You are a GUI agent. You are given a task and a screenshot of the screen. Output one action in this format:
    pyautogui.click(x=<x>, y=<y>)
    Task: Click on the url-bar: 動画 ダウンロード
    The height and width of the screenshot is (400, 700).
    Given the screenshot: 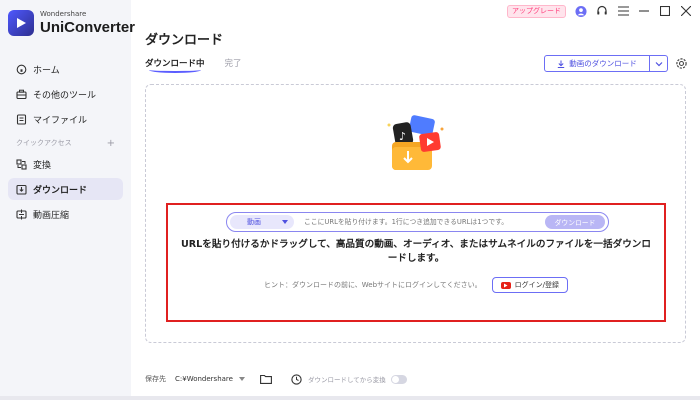 What is the action you would take?
    pyautogui.click(x=417, y=222)
    